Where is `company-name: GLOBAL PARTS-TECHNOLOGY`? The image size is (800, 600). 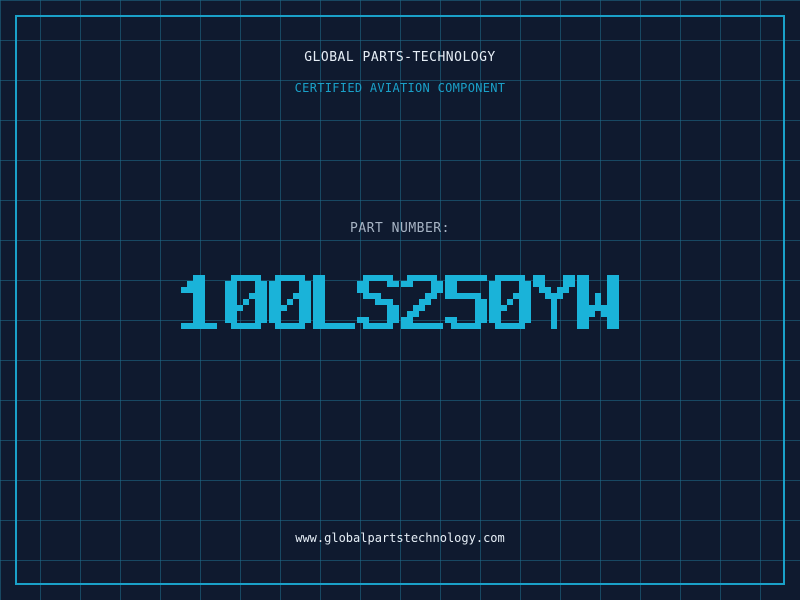 company-name: GLOBAL PARTS-TECHNOLOGY is located at coordinates (400, 57).